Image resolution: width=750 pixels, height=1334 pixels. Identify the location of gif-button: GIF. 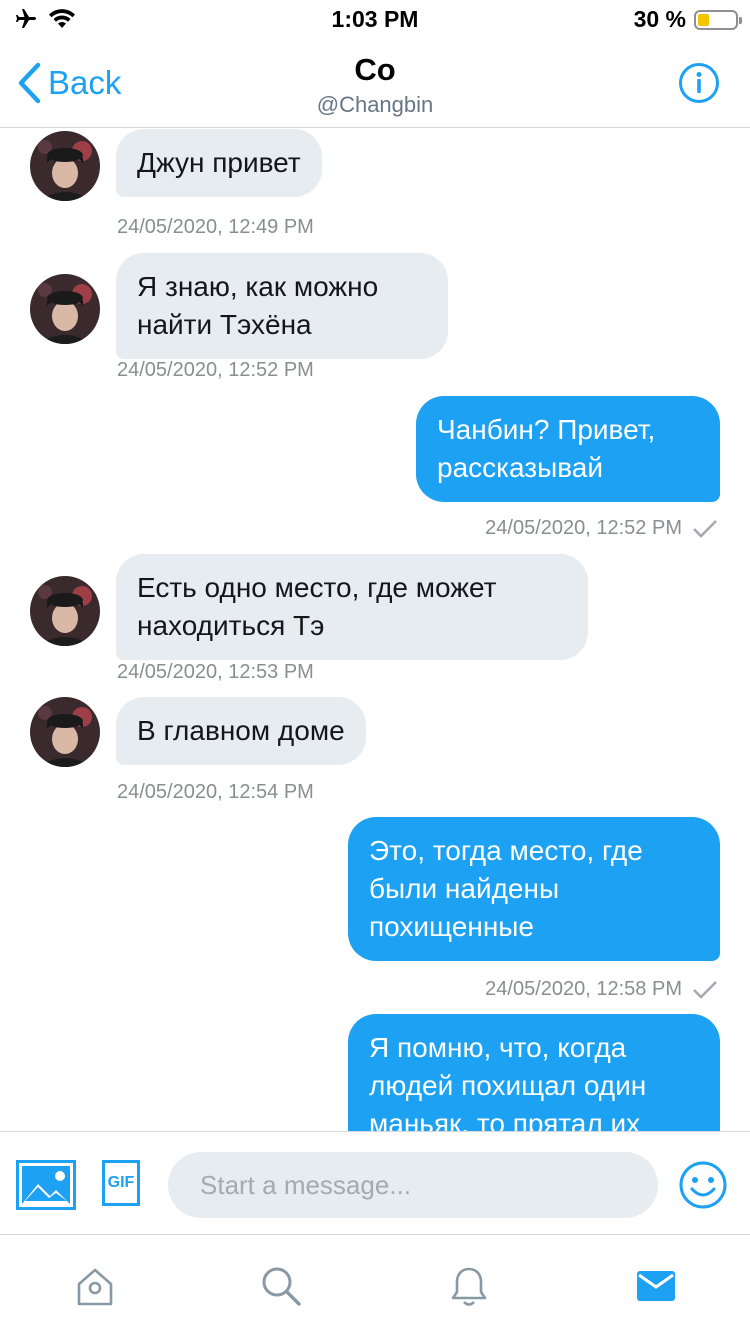
(121, 1183).